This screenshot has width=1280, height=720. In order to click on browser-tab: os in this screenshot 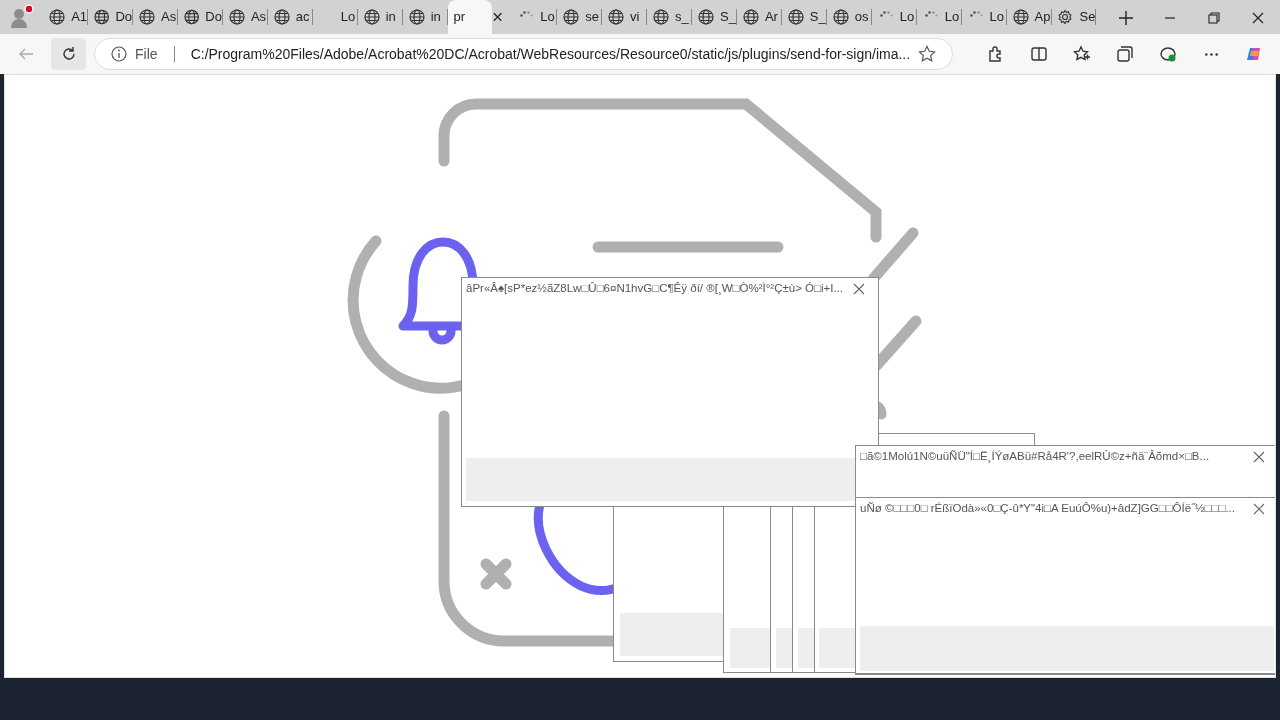, I will do `click(848, 17)`.